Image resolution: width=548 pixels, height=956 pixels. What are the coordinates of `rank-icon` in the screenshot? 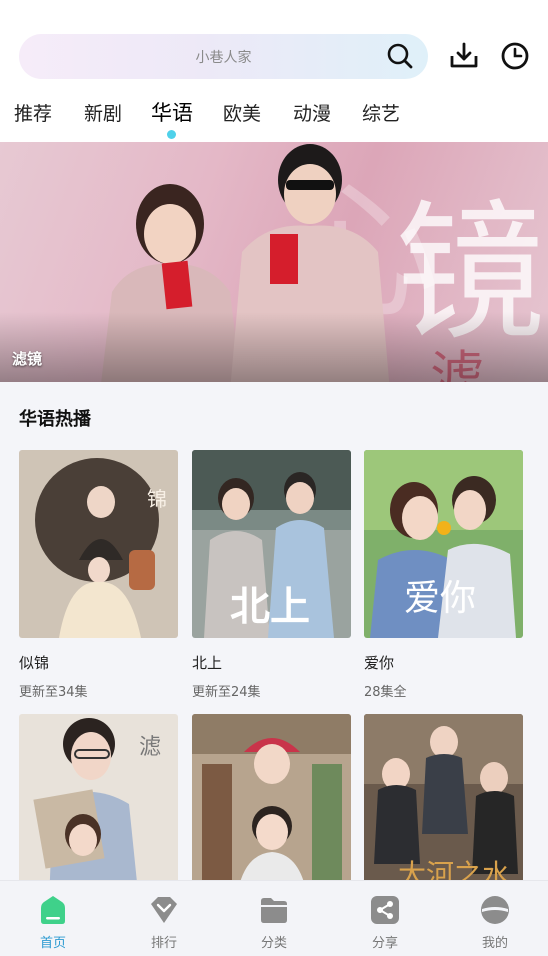 It's located at (164, 910).